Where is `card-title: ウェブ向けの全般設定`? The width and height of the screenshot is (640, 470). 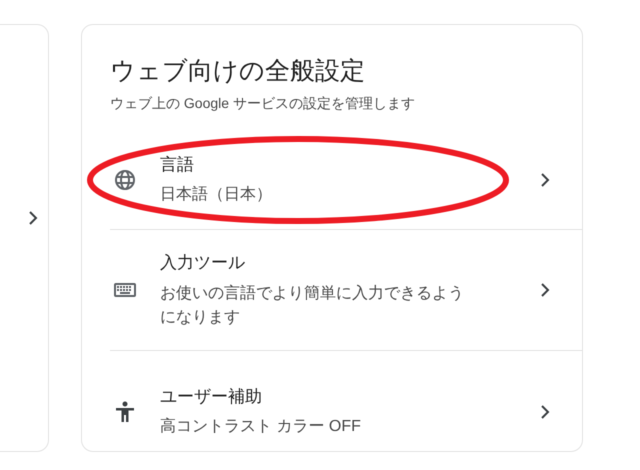 card-title: ウェブ向けの全般設定 is located at coordinates (237, 71).